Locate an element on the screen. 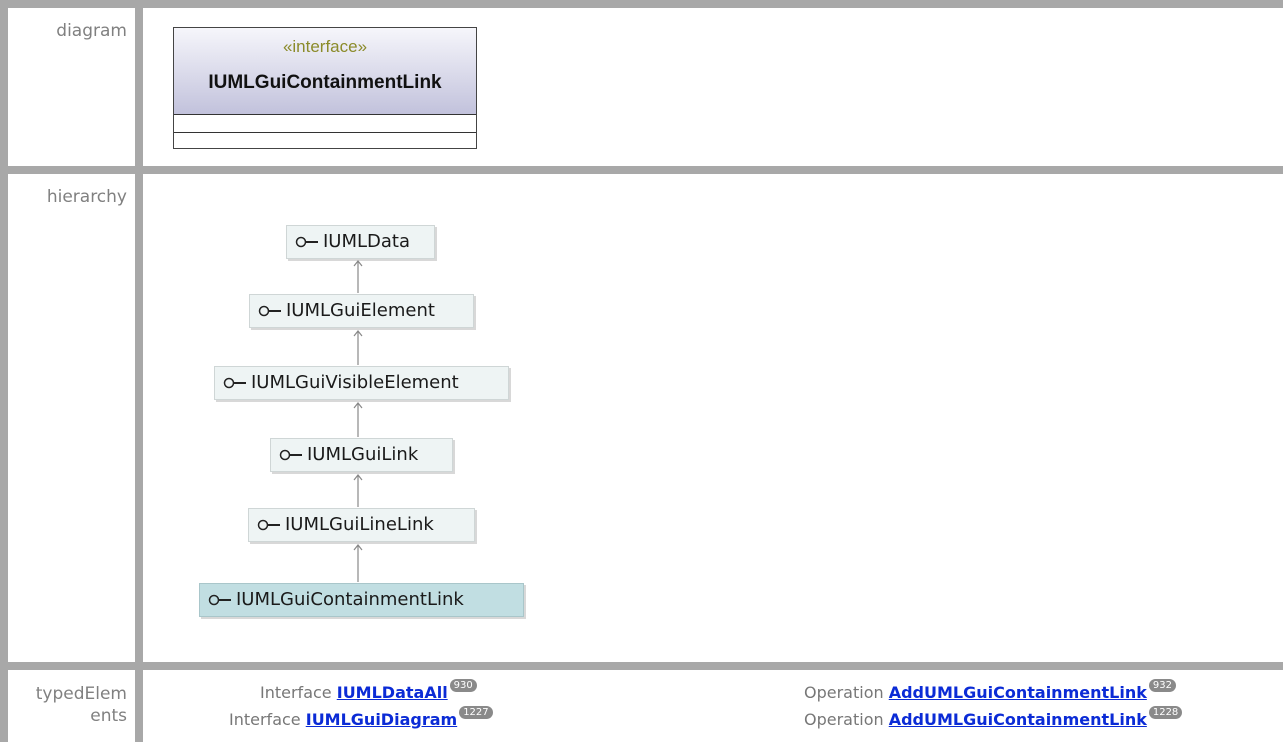 This screenshot has width=1283, height=742. row-label-diagram: diagram is located at coordinates (91, 31).